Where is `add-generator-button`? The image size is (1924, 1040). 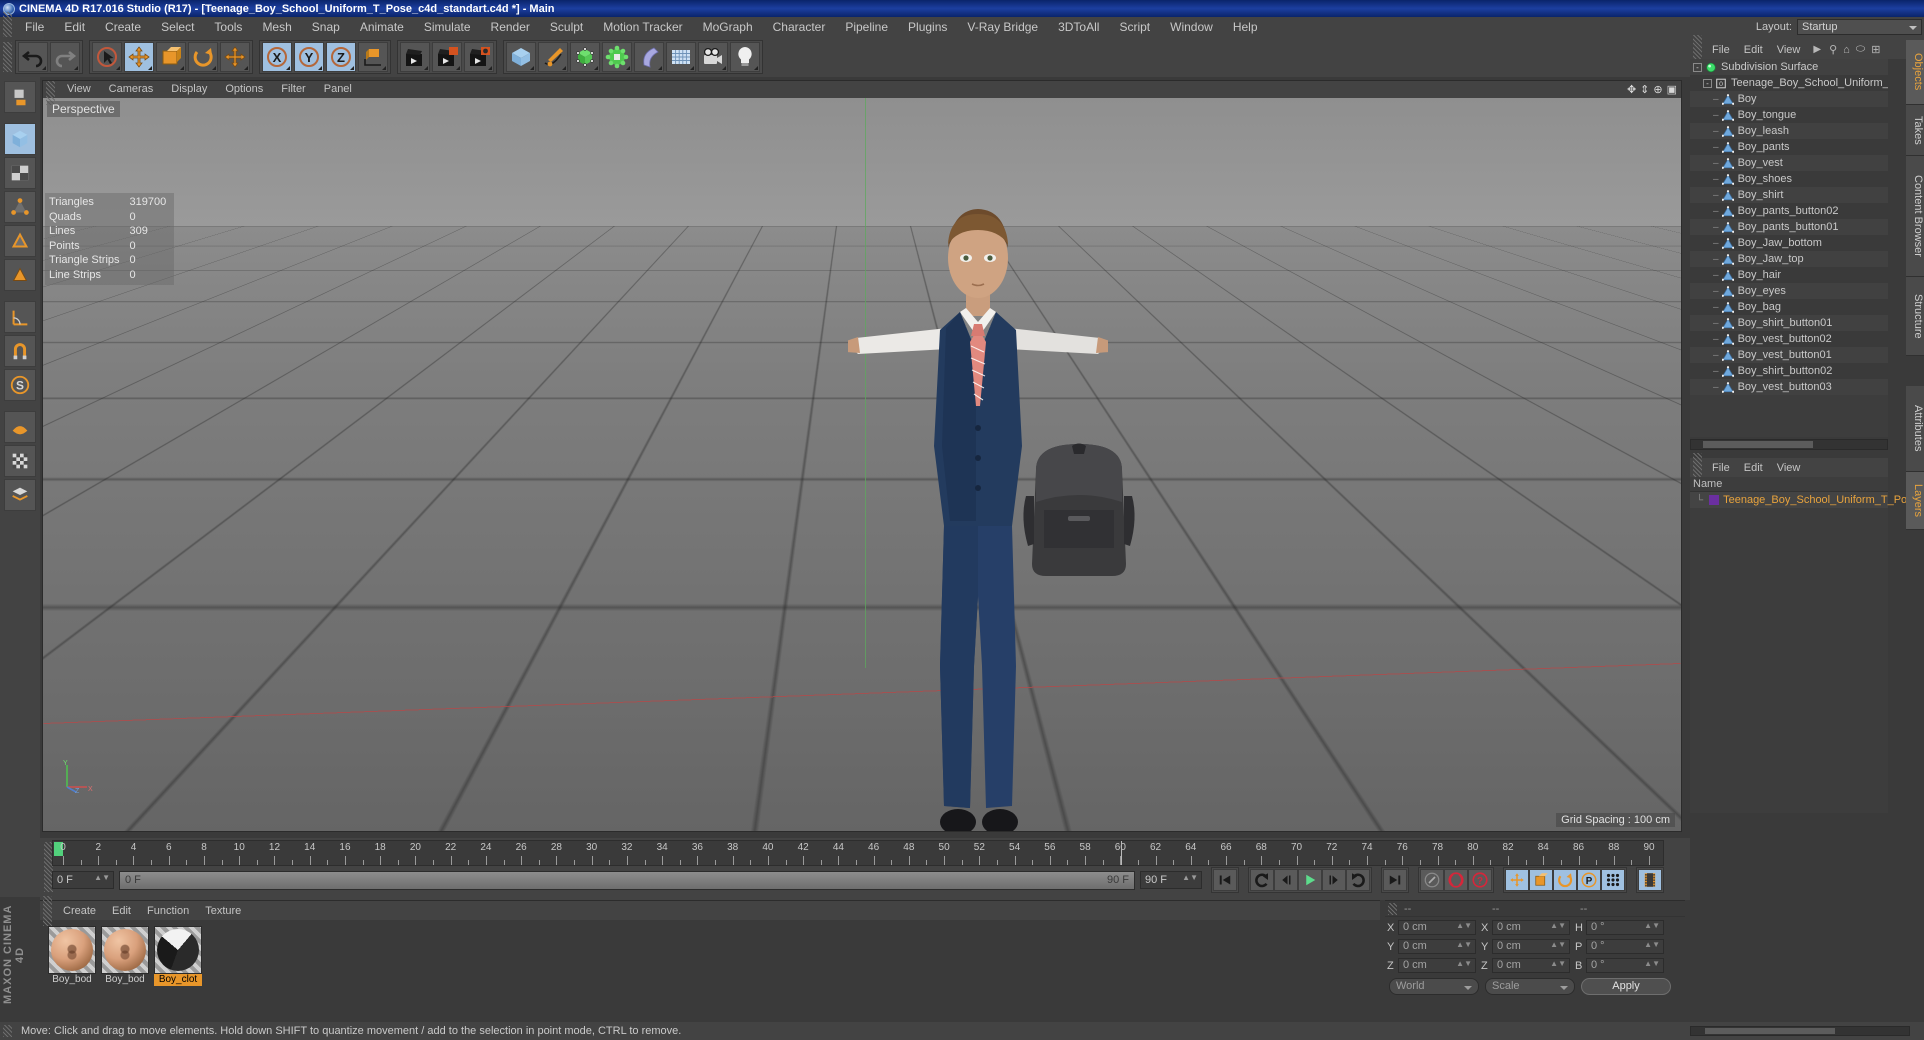 add-generator-button is located at coordinates (585, 57).